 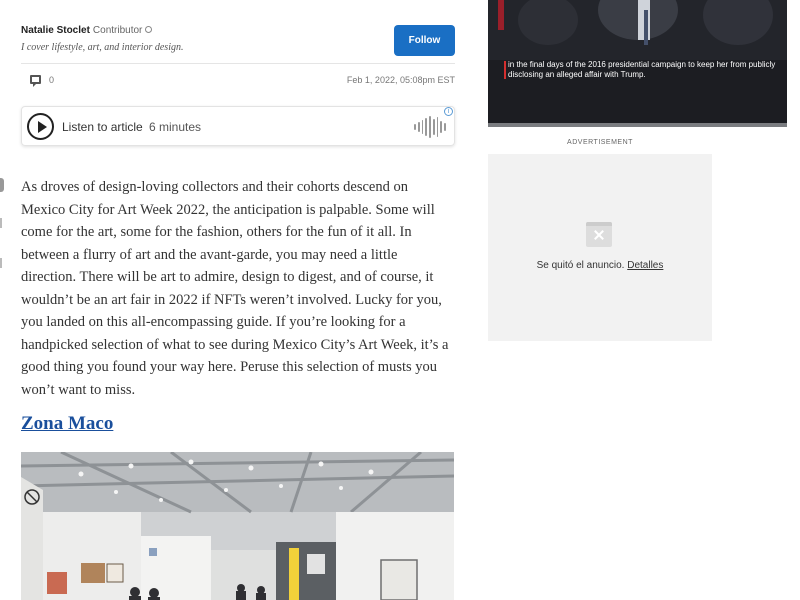 I want to click on ad-slot: Se quitó el anuncio. Detalles, so click(x=600, y=247).